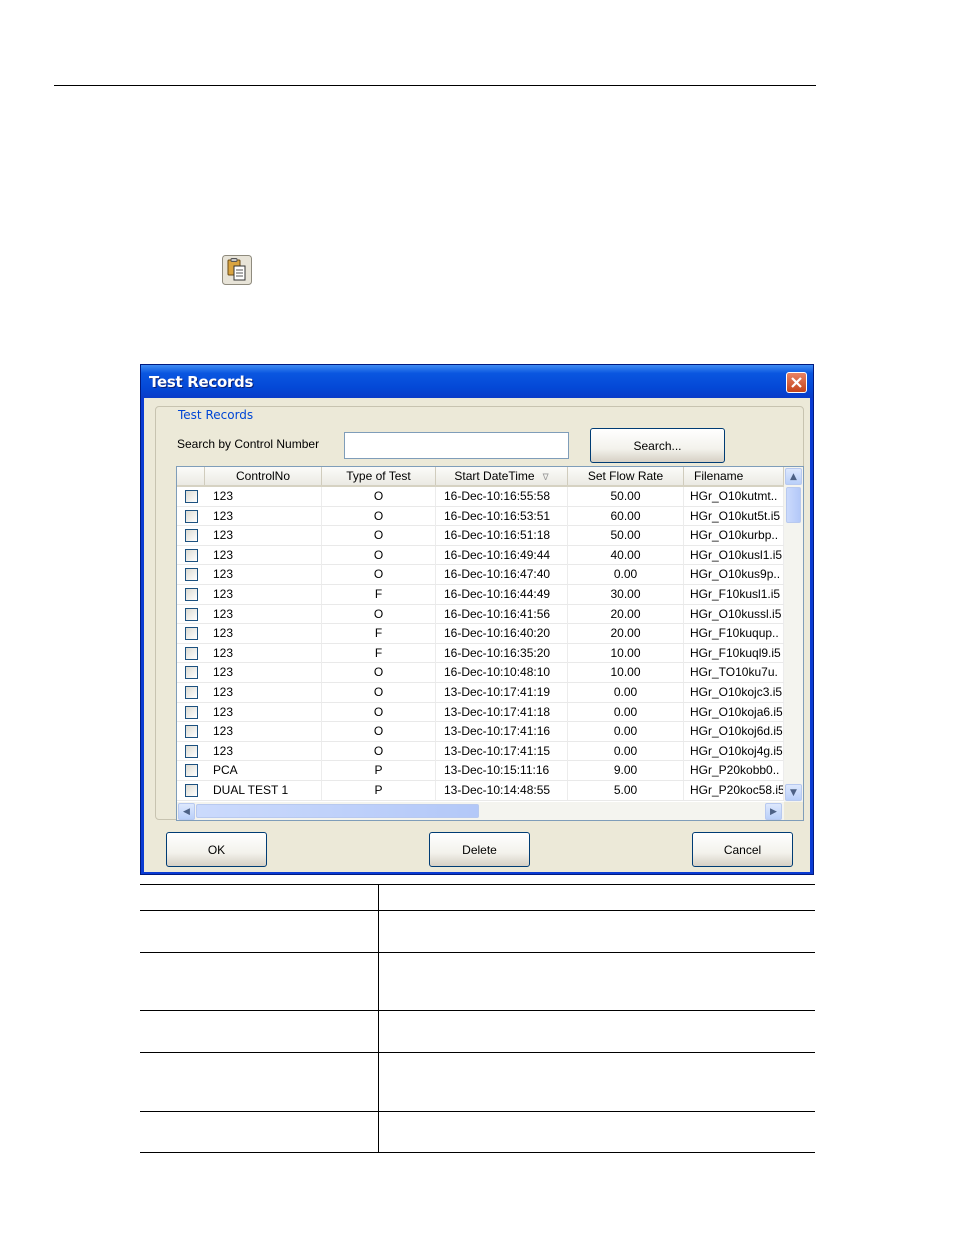  Describe the element at coordinates (435, 85) in the screenshot. I see `top-rule` at that location.